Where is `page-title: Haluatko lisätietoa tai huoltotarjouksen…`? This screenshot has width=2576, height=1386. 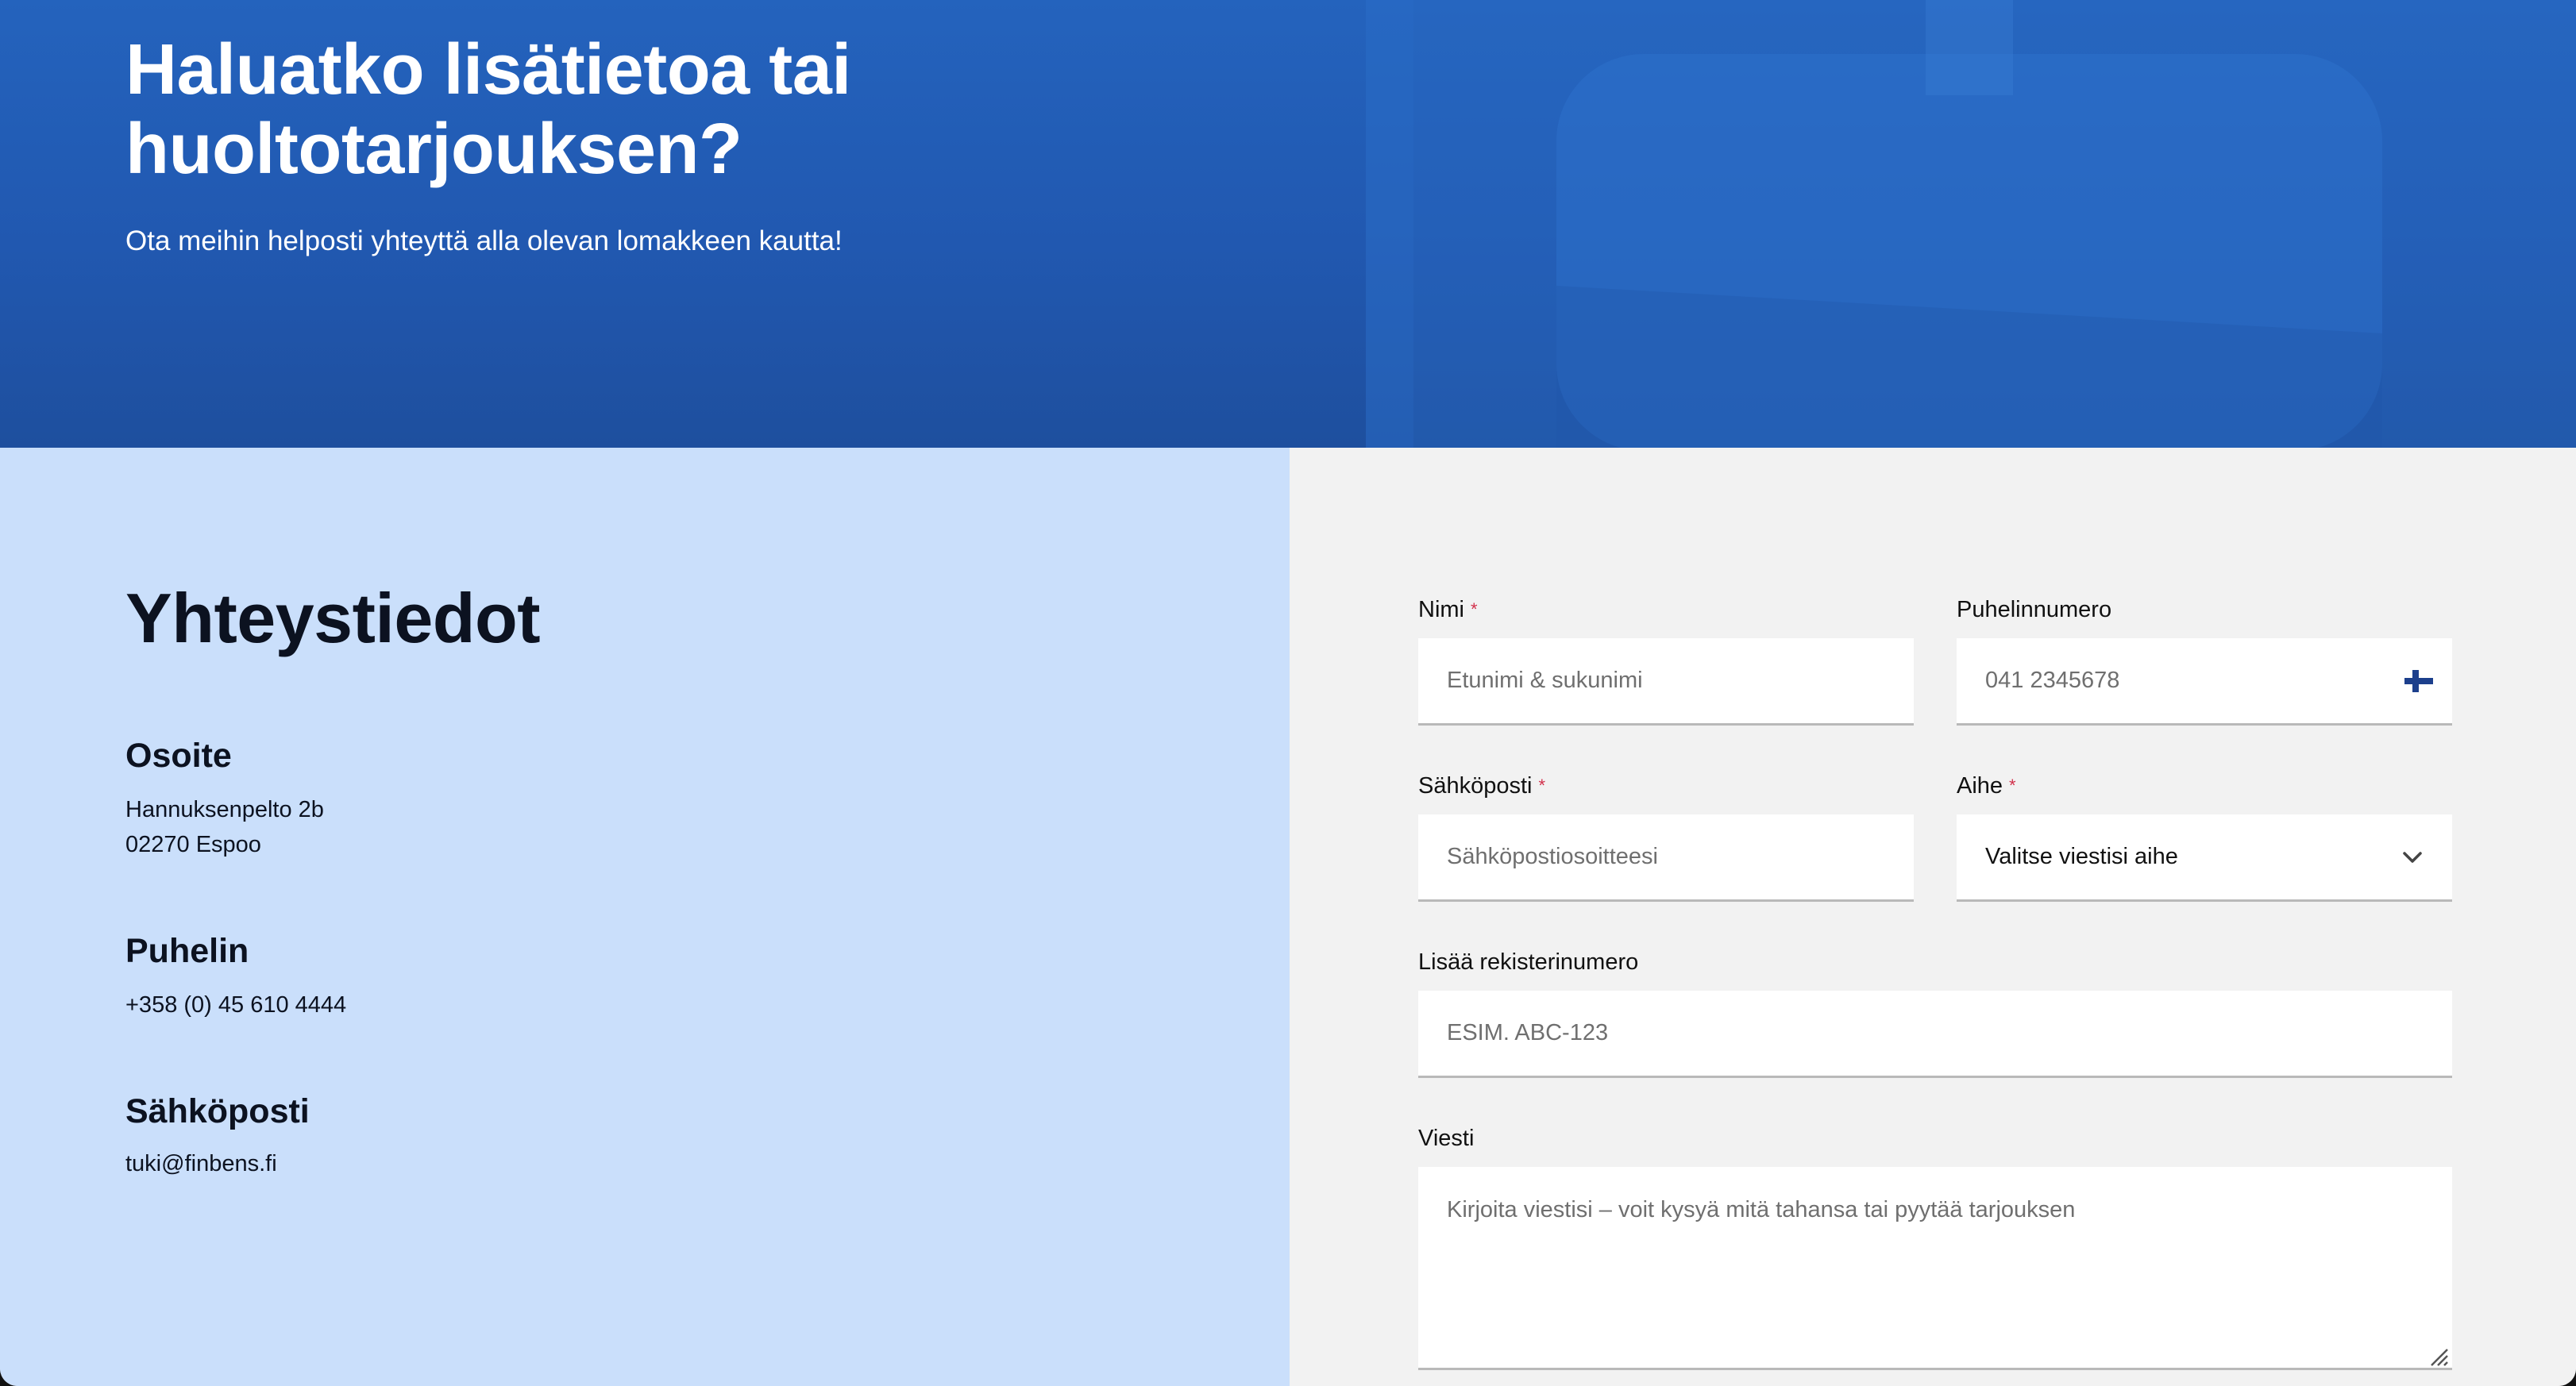
page-title: Haluatko lisätietoa tai huoltotarjouksen… is located at coordinates (488, 109).